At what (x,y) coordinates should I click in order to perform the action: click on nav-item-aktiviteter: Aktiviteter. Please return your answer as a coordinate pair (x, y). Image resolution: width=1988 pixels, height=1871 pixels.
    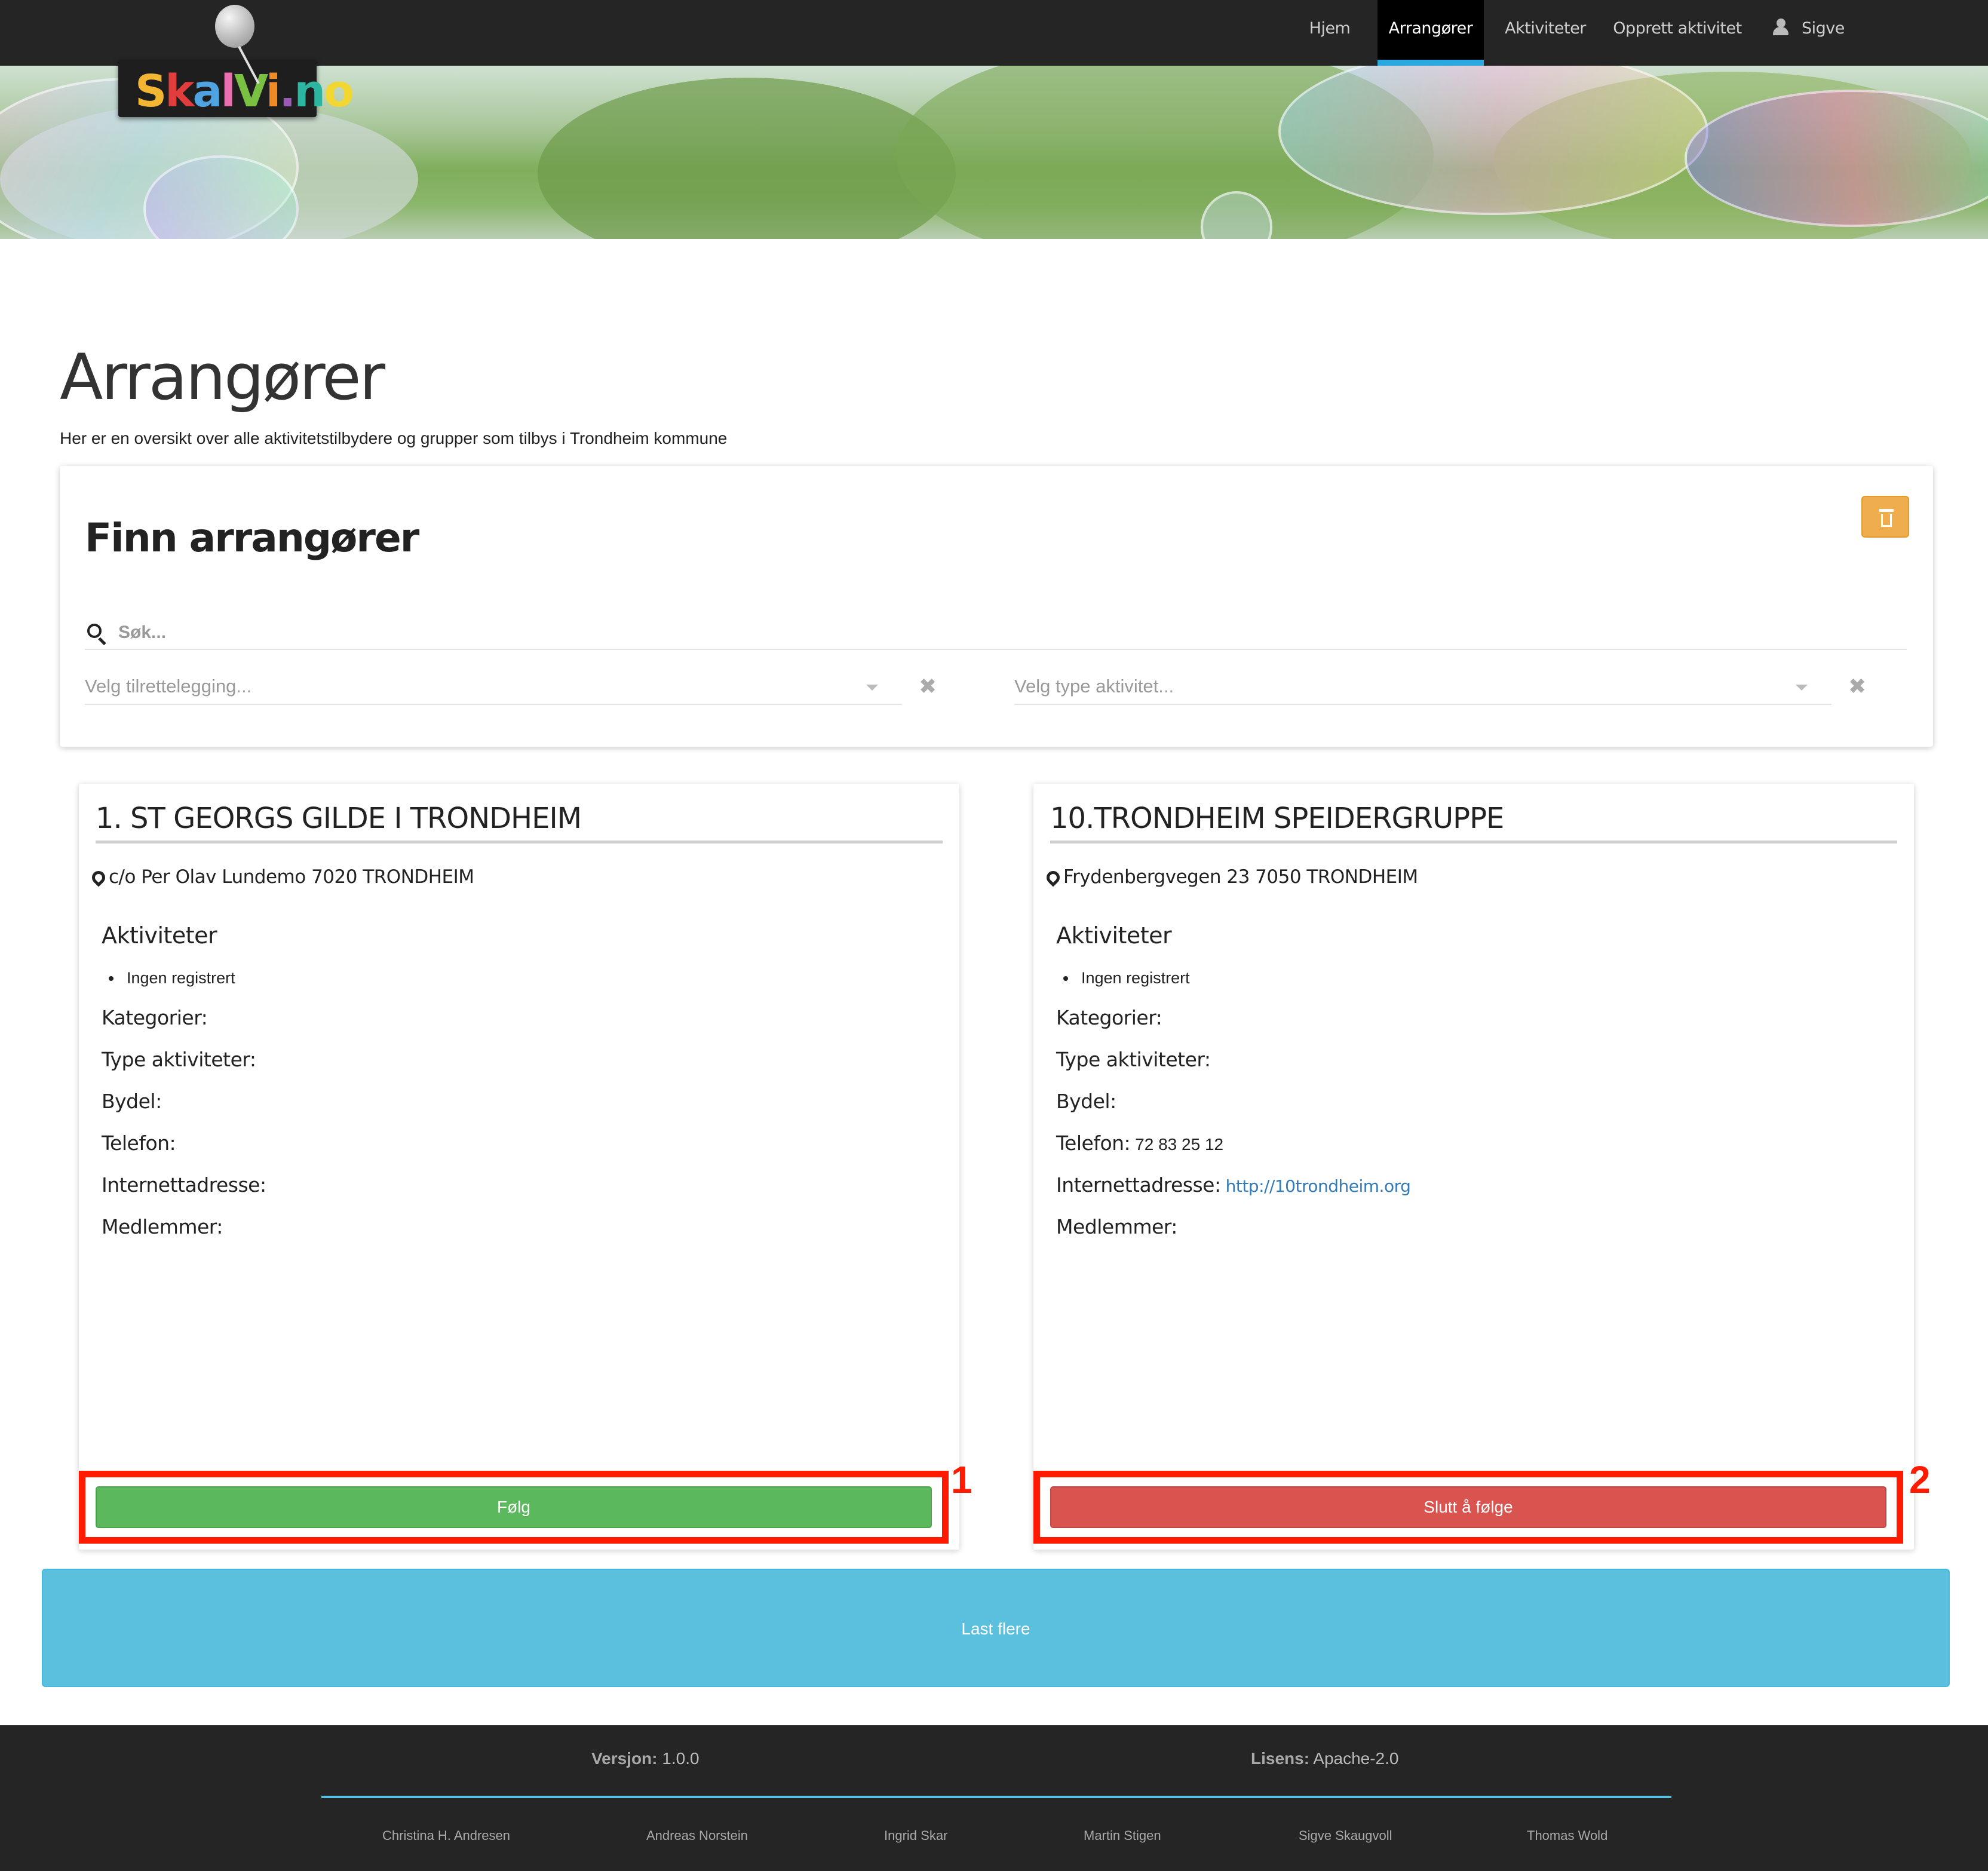
    Looking at the image, I should click on (1545, 33).